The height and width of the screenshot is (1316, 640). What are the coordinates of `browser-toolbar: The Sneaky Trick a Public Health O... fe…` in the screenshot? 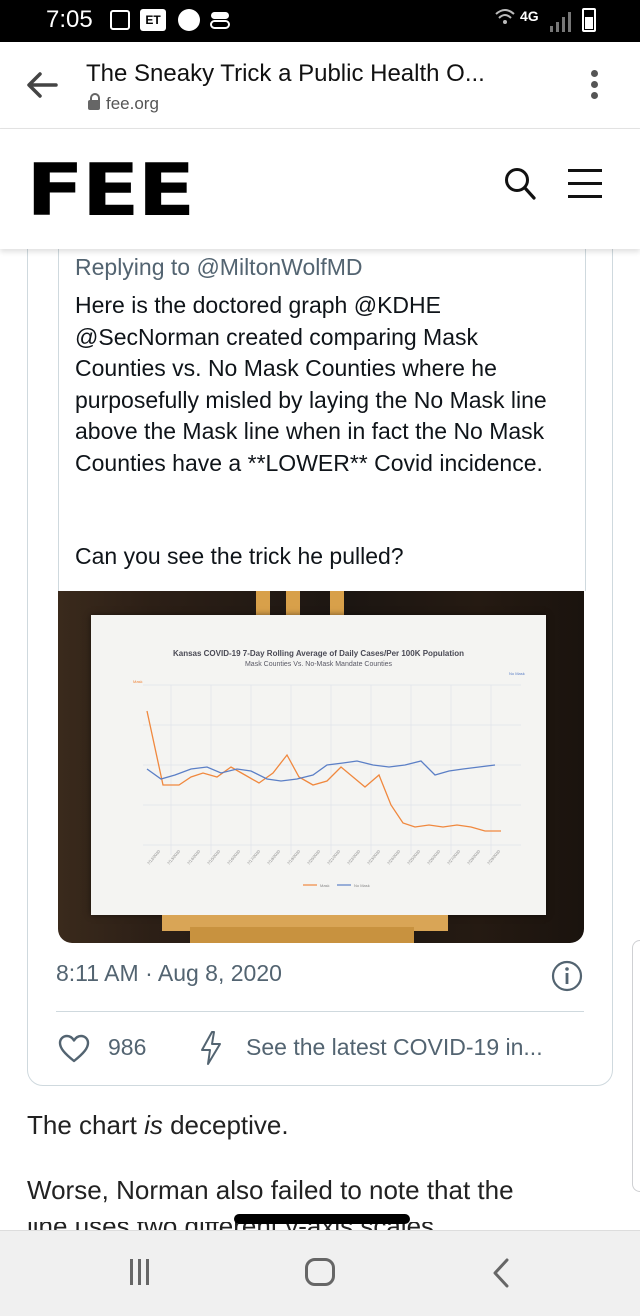 It's located at (320, 85).